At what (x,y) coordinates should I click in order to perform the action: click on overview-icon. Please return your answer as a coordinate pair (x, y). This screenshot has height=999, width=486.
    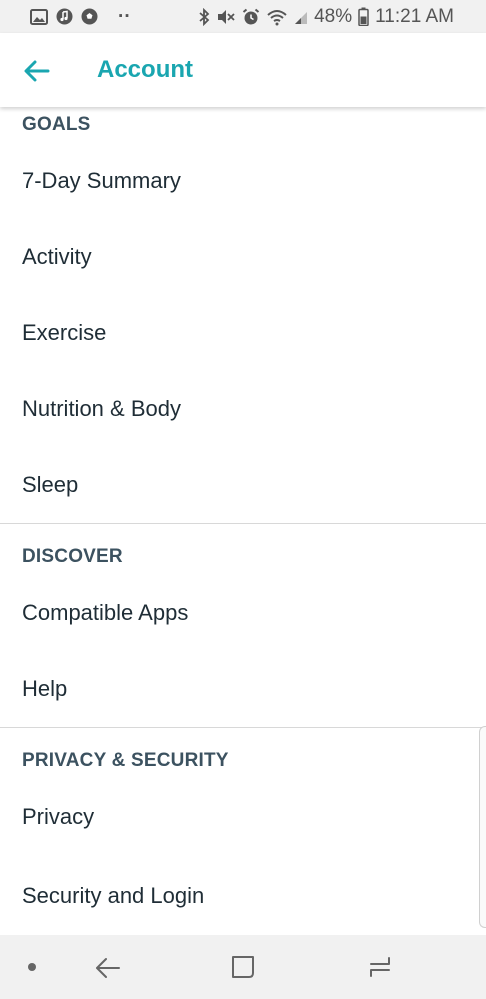
    Looking at the image, I should click on (380, 967).